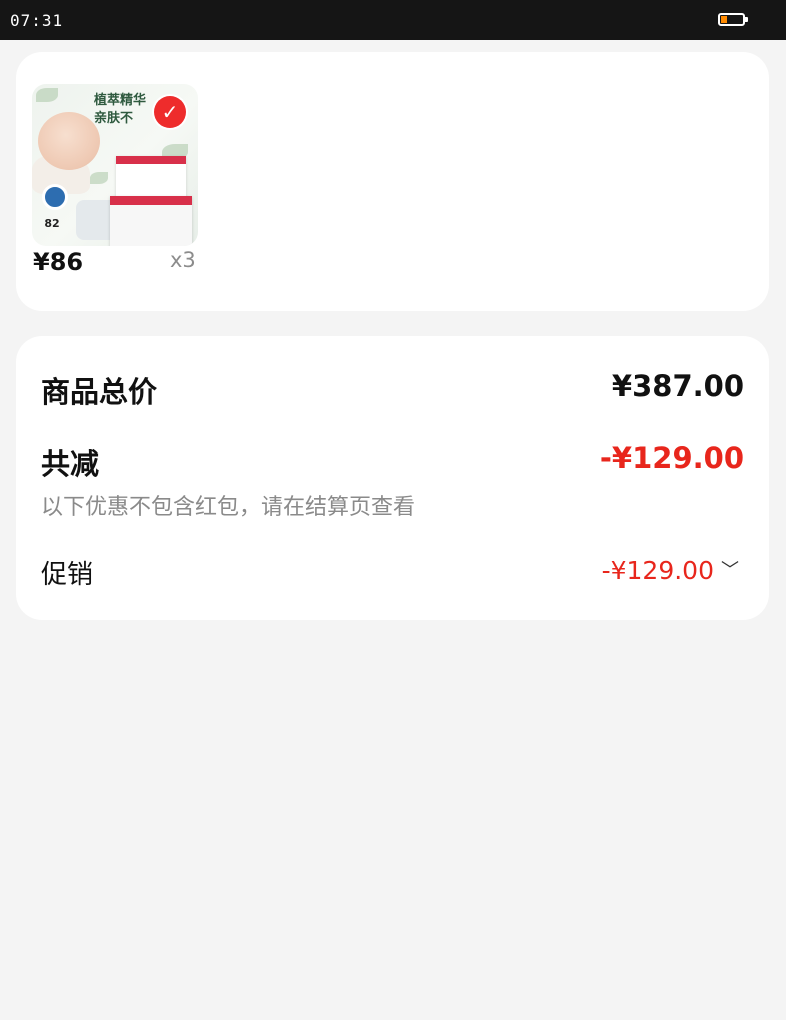 This screenshot has width=786, height=1020. What do you see at coordinates (120, 110) in the screenshot?
I see `image-slogan: 植萃精华 亲肤不` at bounding box center [120, 110].